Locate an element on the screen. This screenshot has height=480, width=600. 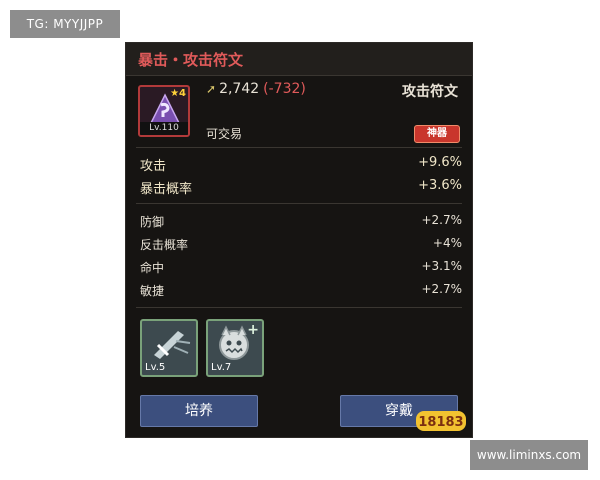
grade-badge: 神器 is located at coordinates (437, 134).